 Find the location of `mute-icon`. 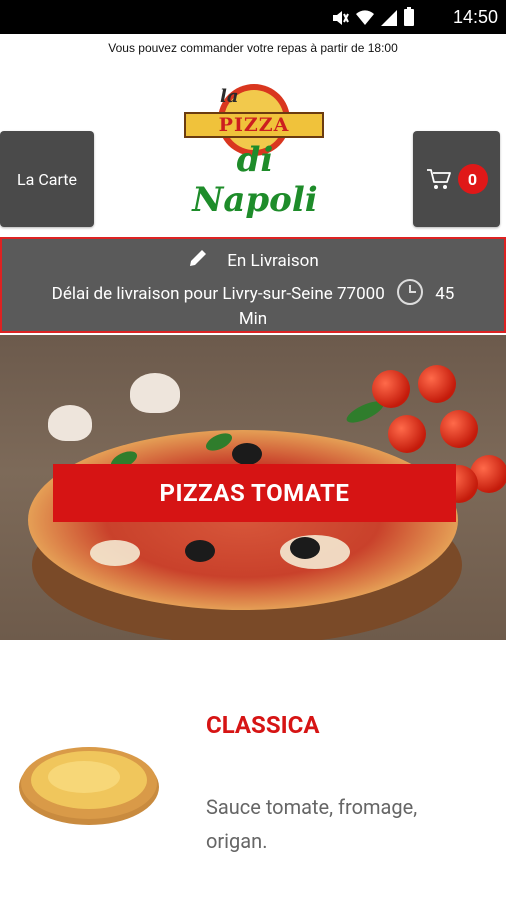

mute-icon is located at coordinates (341, 17).